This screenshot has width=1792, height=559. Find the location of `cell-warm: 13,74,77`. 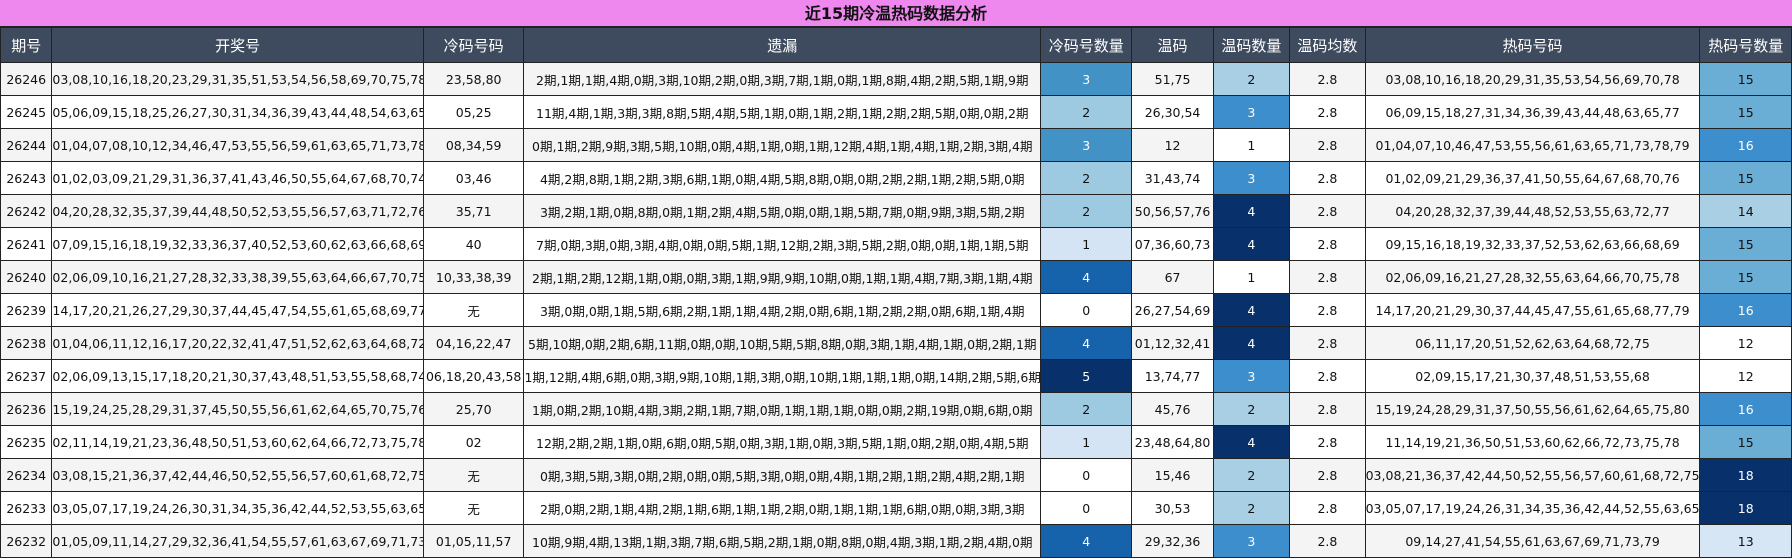

cell-warm: 13,74,77 is located at coordinates (1172, 376).